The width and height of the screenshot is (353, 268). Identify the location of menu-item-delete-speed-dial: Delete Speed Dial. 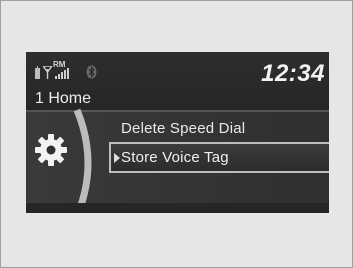
(183, 128).